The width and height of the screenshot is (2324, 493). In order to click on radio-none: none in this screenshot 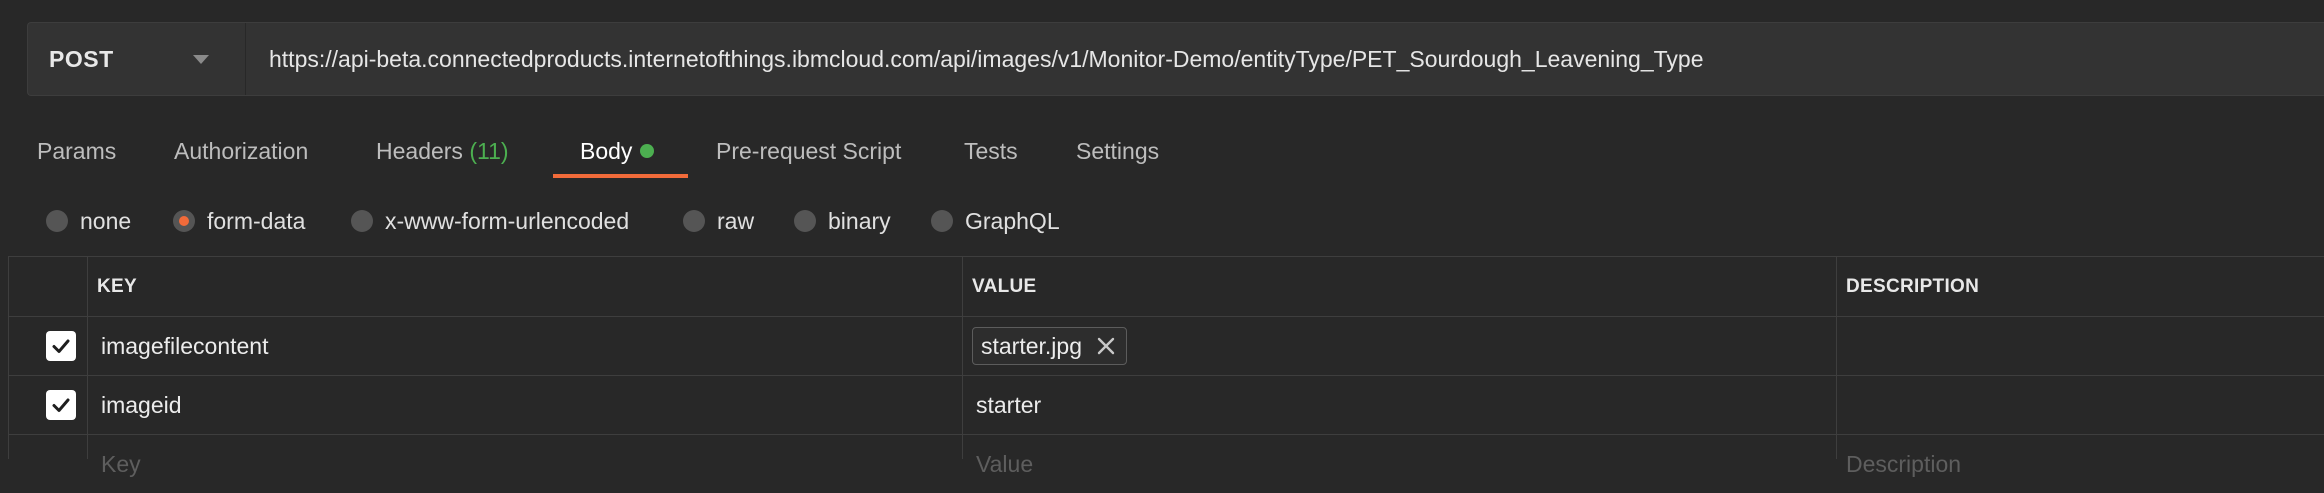, I will do `click(88, 221)`.